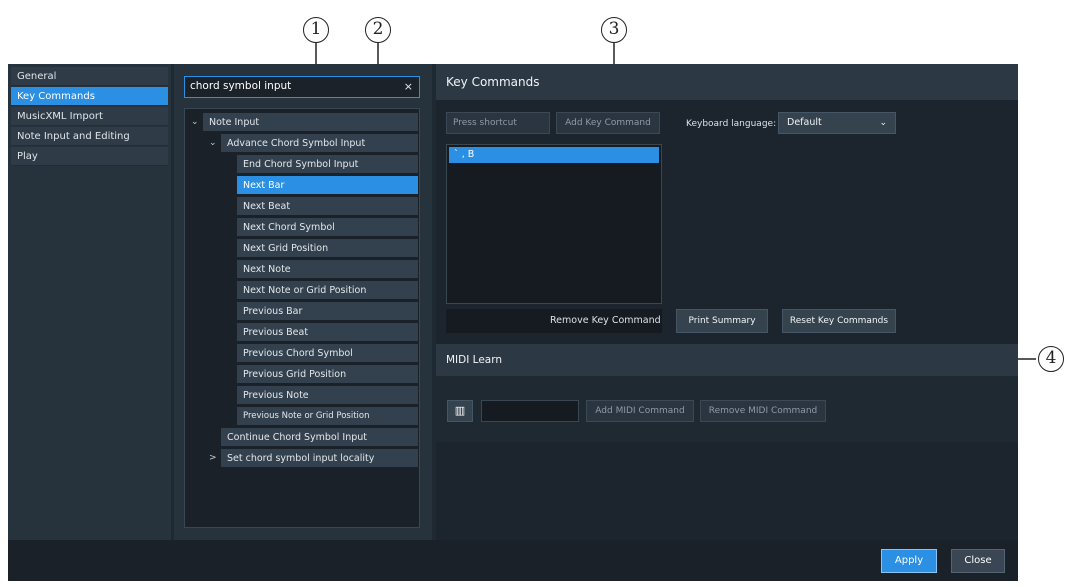  What do you see at coordinates (513, 560) in the screenshot?
I see `dialog-footer: Apply Close` at bounding box center [513, 560].